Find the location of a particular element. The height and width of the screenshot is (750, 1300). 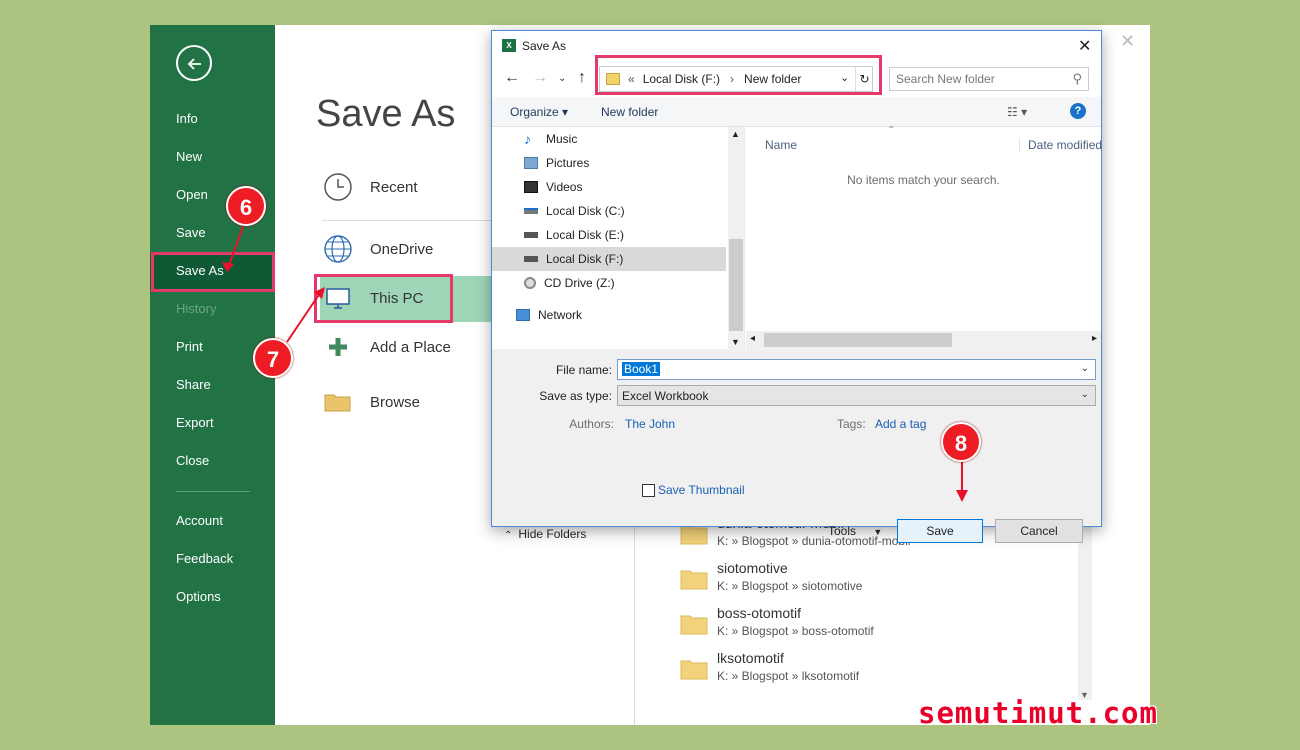

tree-item-local-disk-f: Local Disk (F:) is located at coordinates (609, 259).